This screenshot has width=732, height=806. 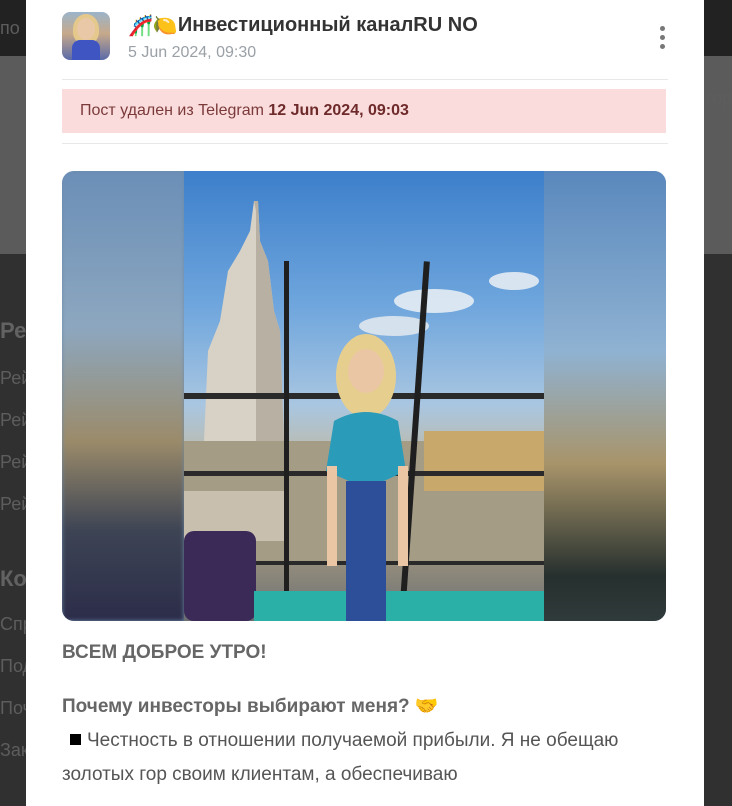 I want to click on photo-blur-left, so click(x=123, y=396).